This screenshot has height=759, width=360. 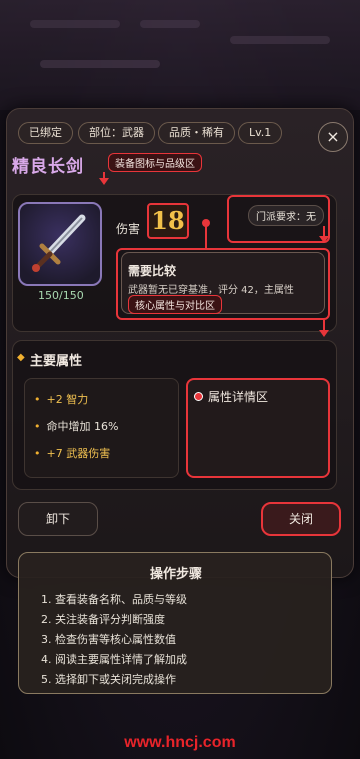 I want to click on item-name: 精良长剑, so click(x=48, y=167).